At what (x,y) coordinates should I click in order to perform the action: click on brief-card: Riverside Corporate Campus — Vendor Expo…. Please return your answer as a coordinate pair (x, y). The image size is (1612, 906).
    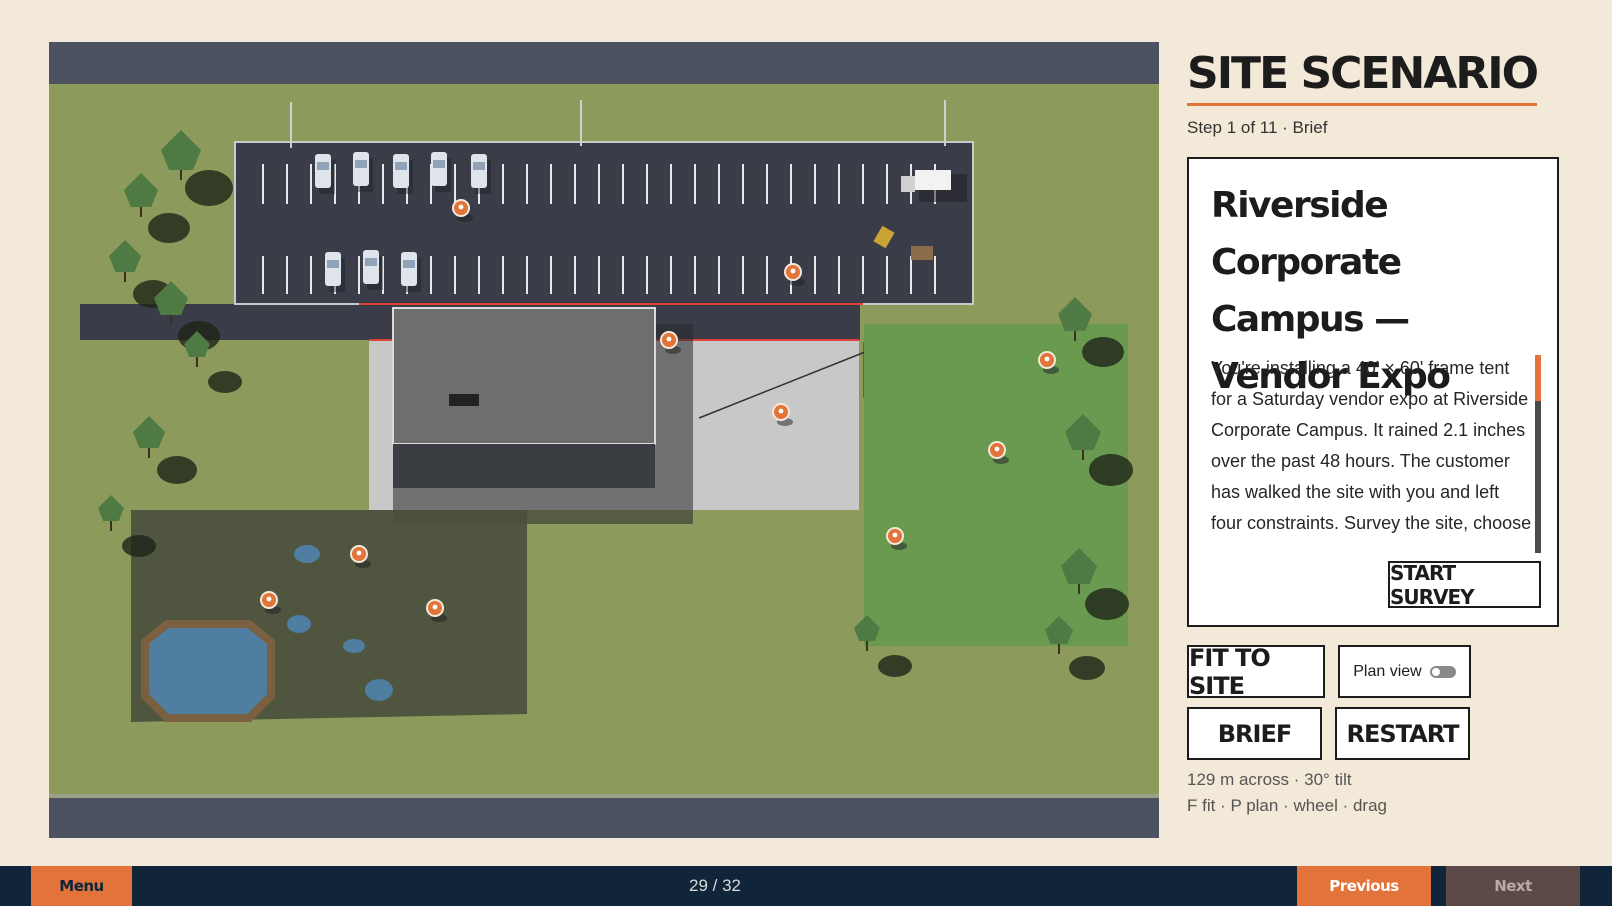
    Looking at the image, I should click on (1373, 392).